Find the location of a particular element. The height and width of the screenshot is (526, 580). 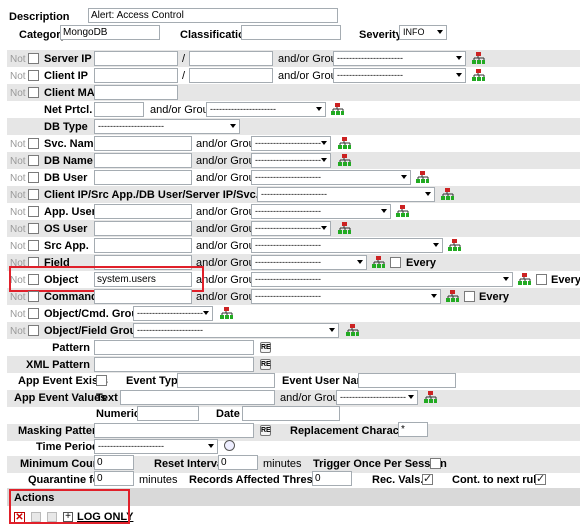

svc-name-group-select: ---------------------- is located at coordinates (291, 143).